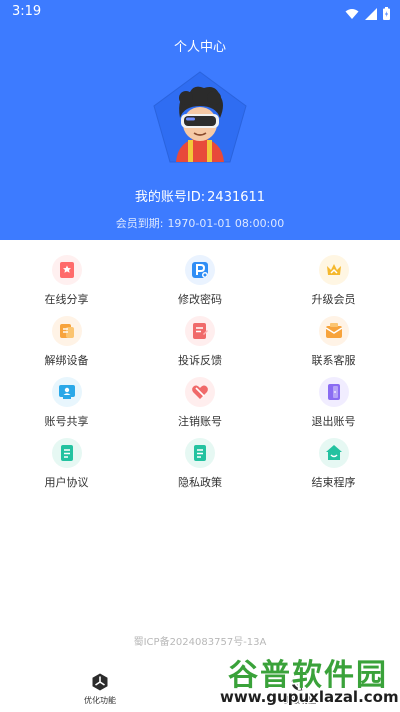 The image size is (400, 712). Describe the element at coordinates (139, 223) in the screenshot. I see `member-expire-label: 会员到期:` at that location.